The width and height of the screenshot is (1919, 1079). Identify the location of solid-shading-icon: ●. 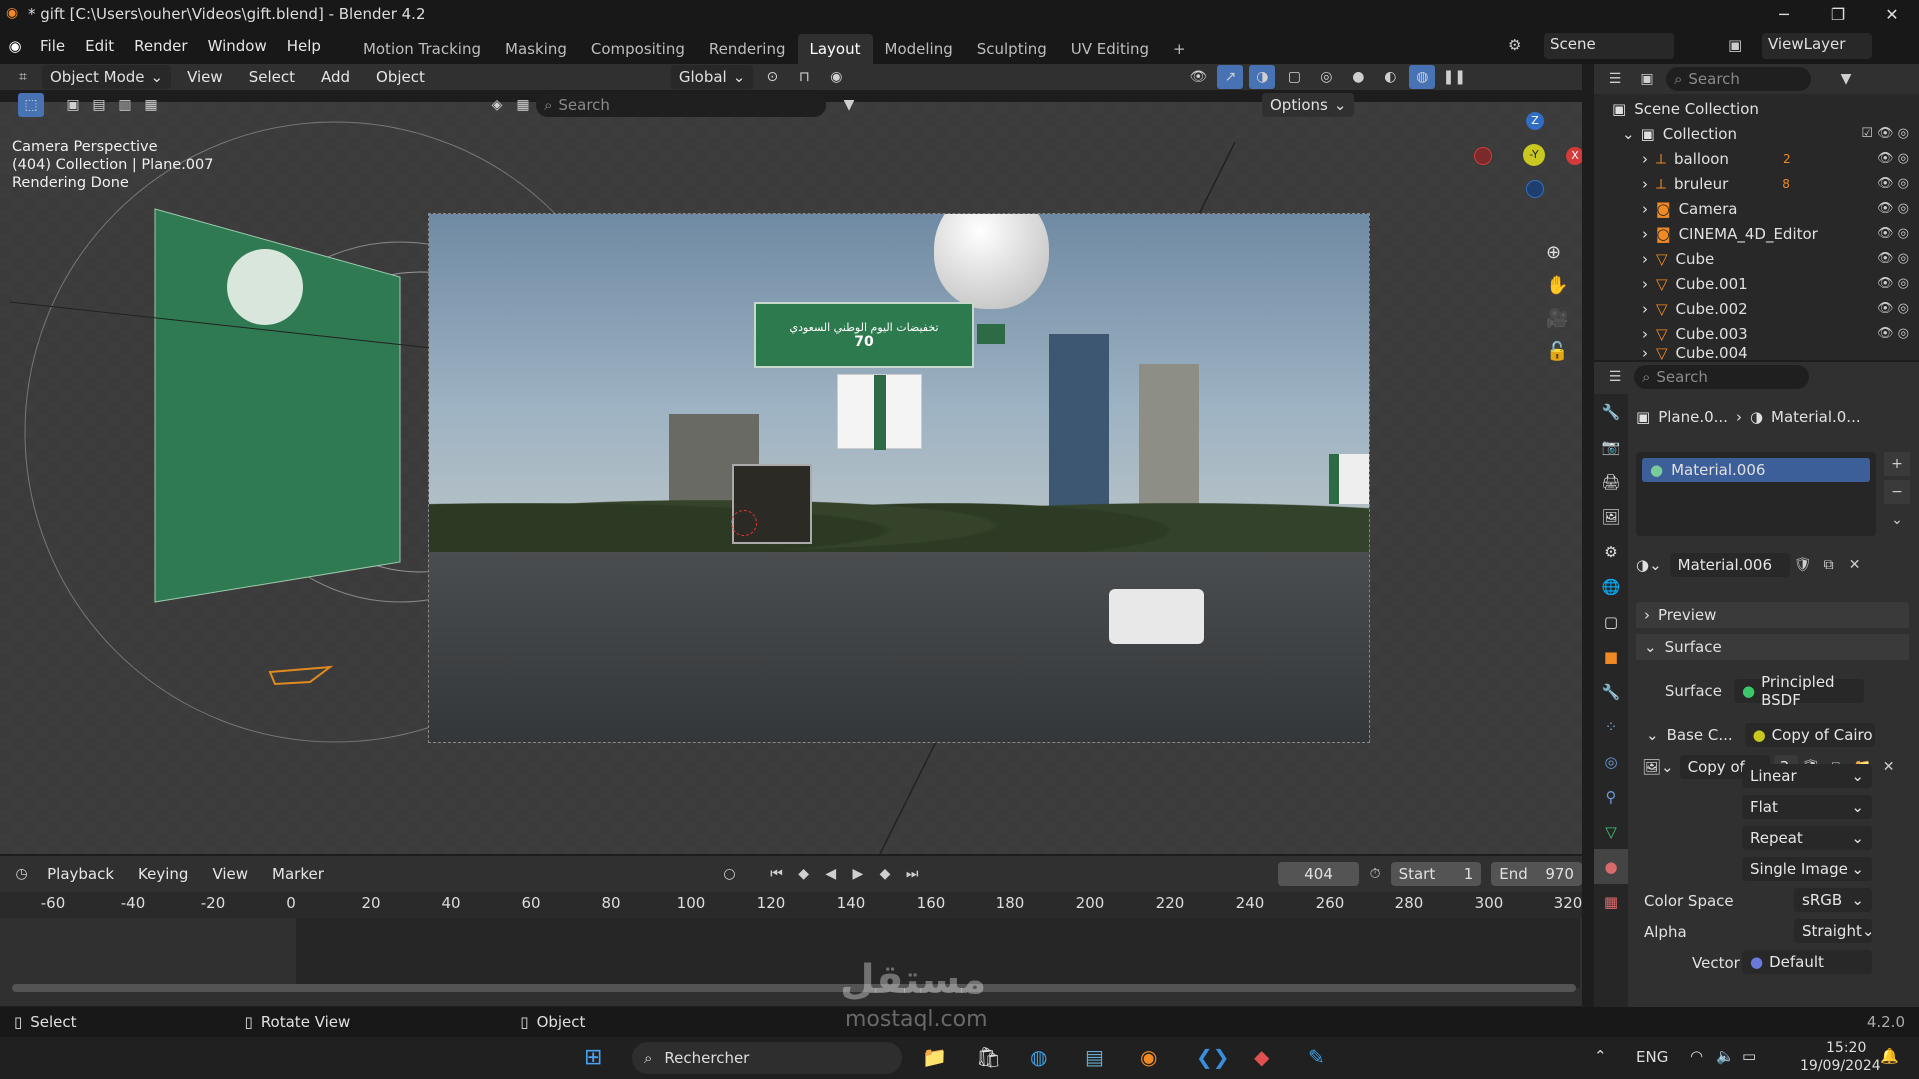
(1358, 77).